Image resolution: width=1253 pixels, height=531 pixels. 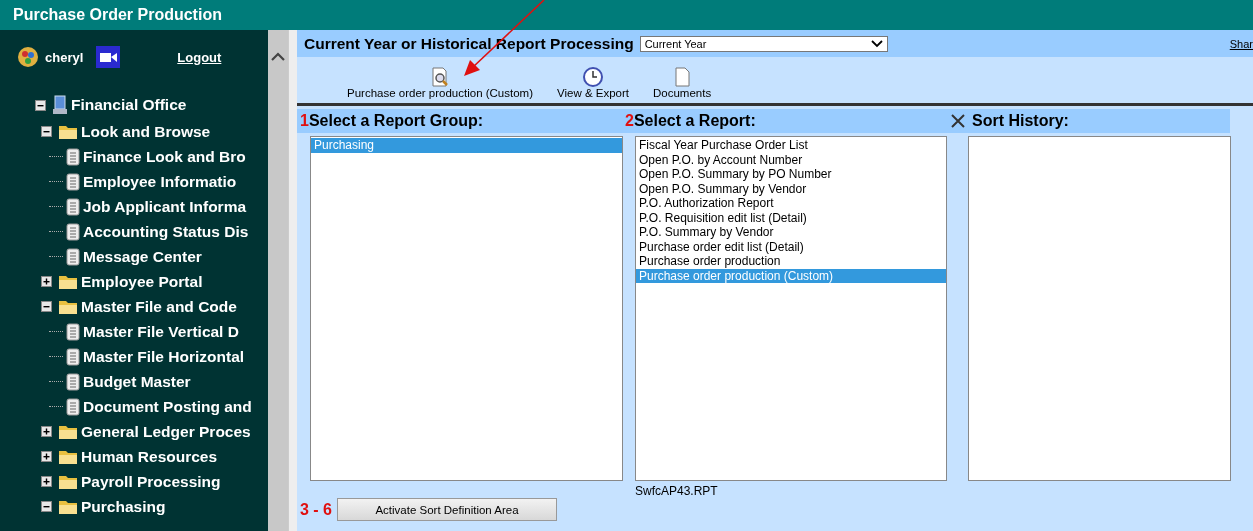 What do you see at coordinates (199, 57) in the screenshot?
I see `logout-link: Logout` at bounding box center [199, 57].